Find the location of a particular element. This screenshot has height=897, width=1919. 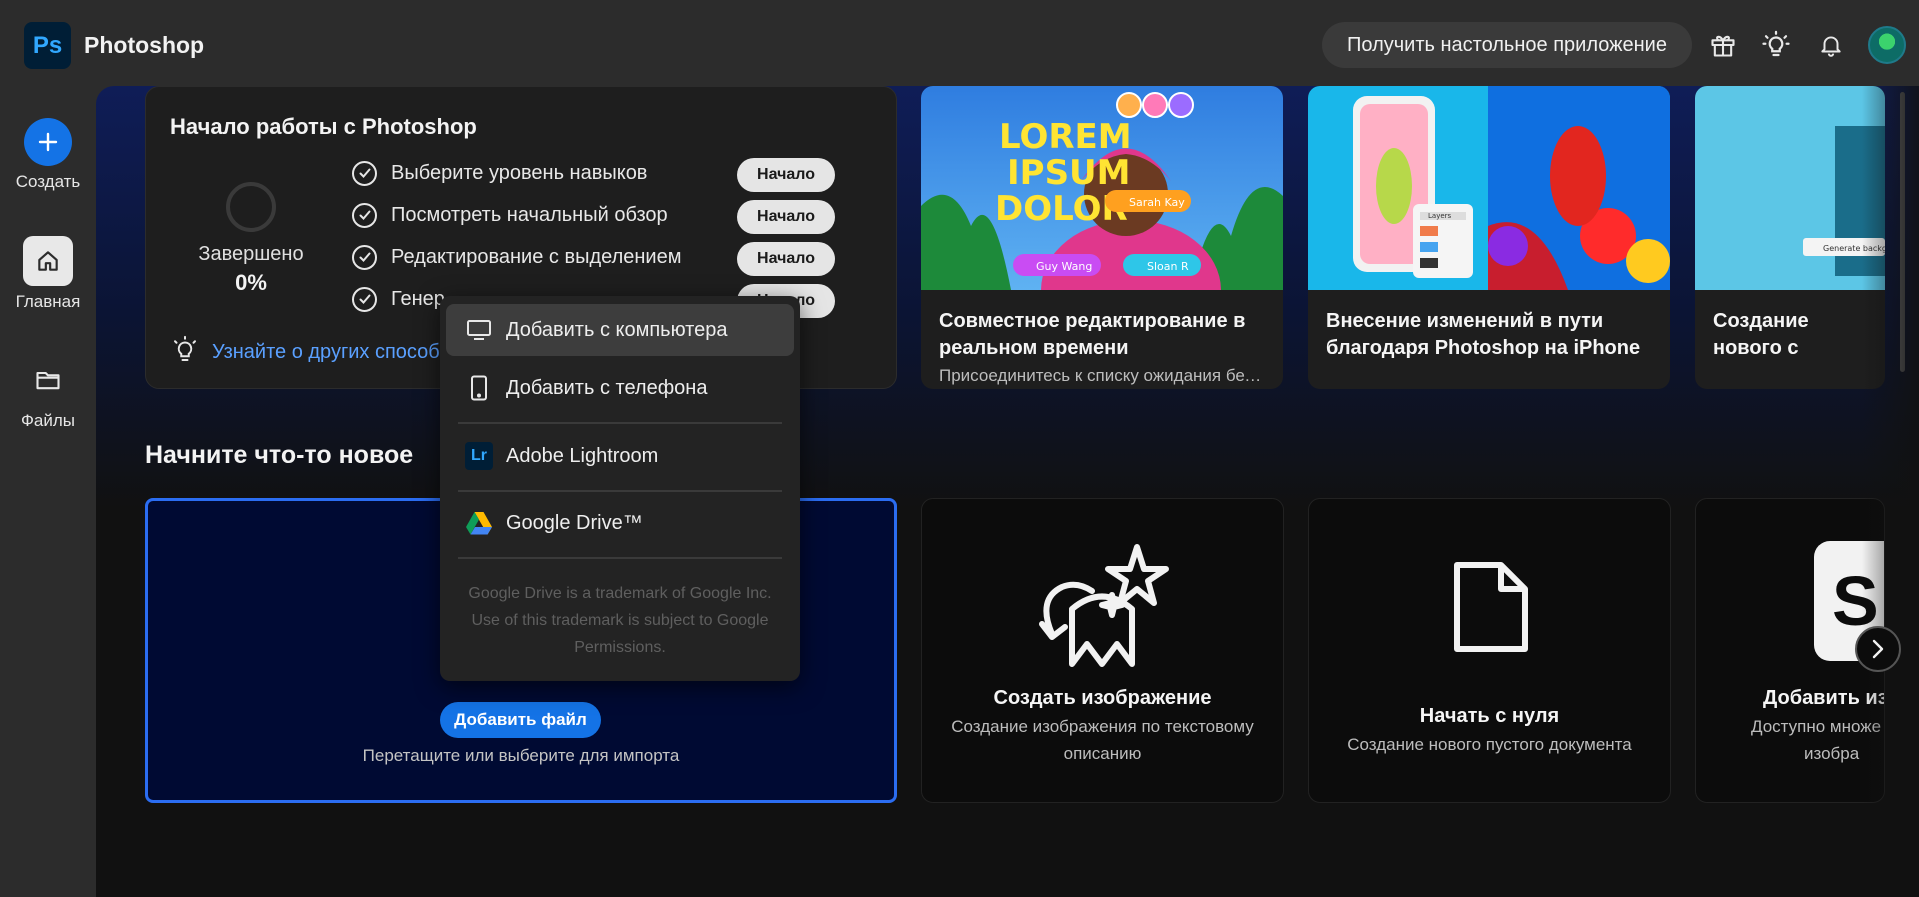

add-from-subtitle-2: изобра is located at coordinates (1832, 753).